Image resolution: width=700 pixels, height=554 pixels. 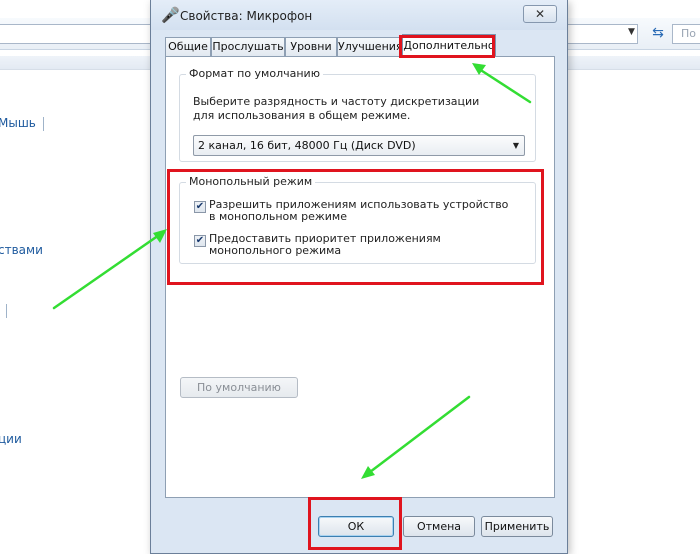 I want to click on address-dropdown-icon: ▼, so click(x=631, y=32).